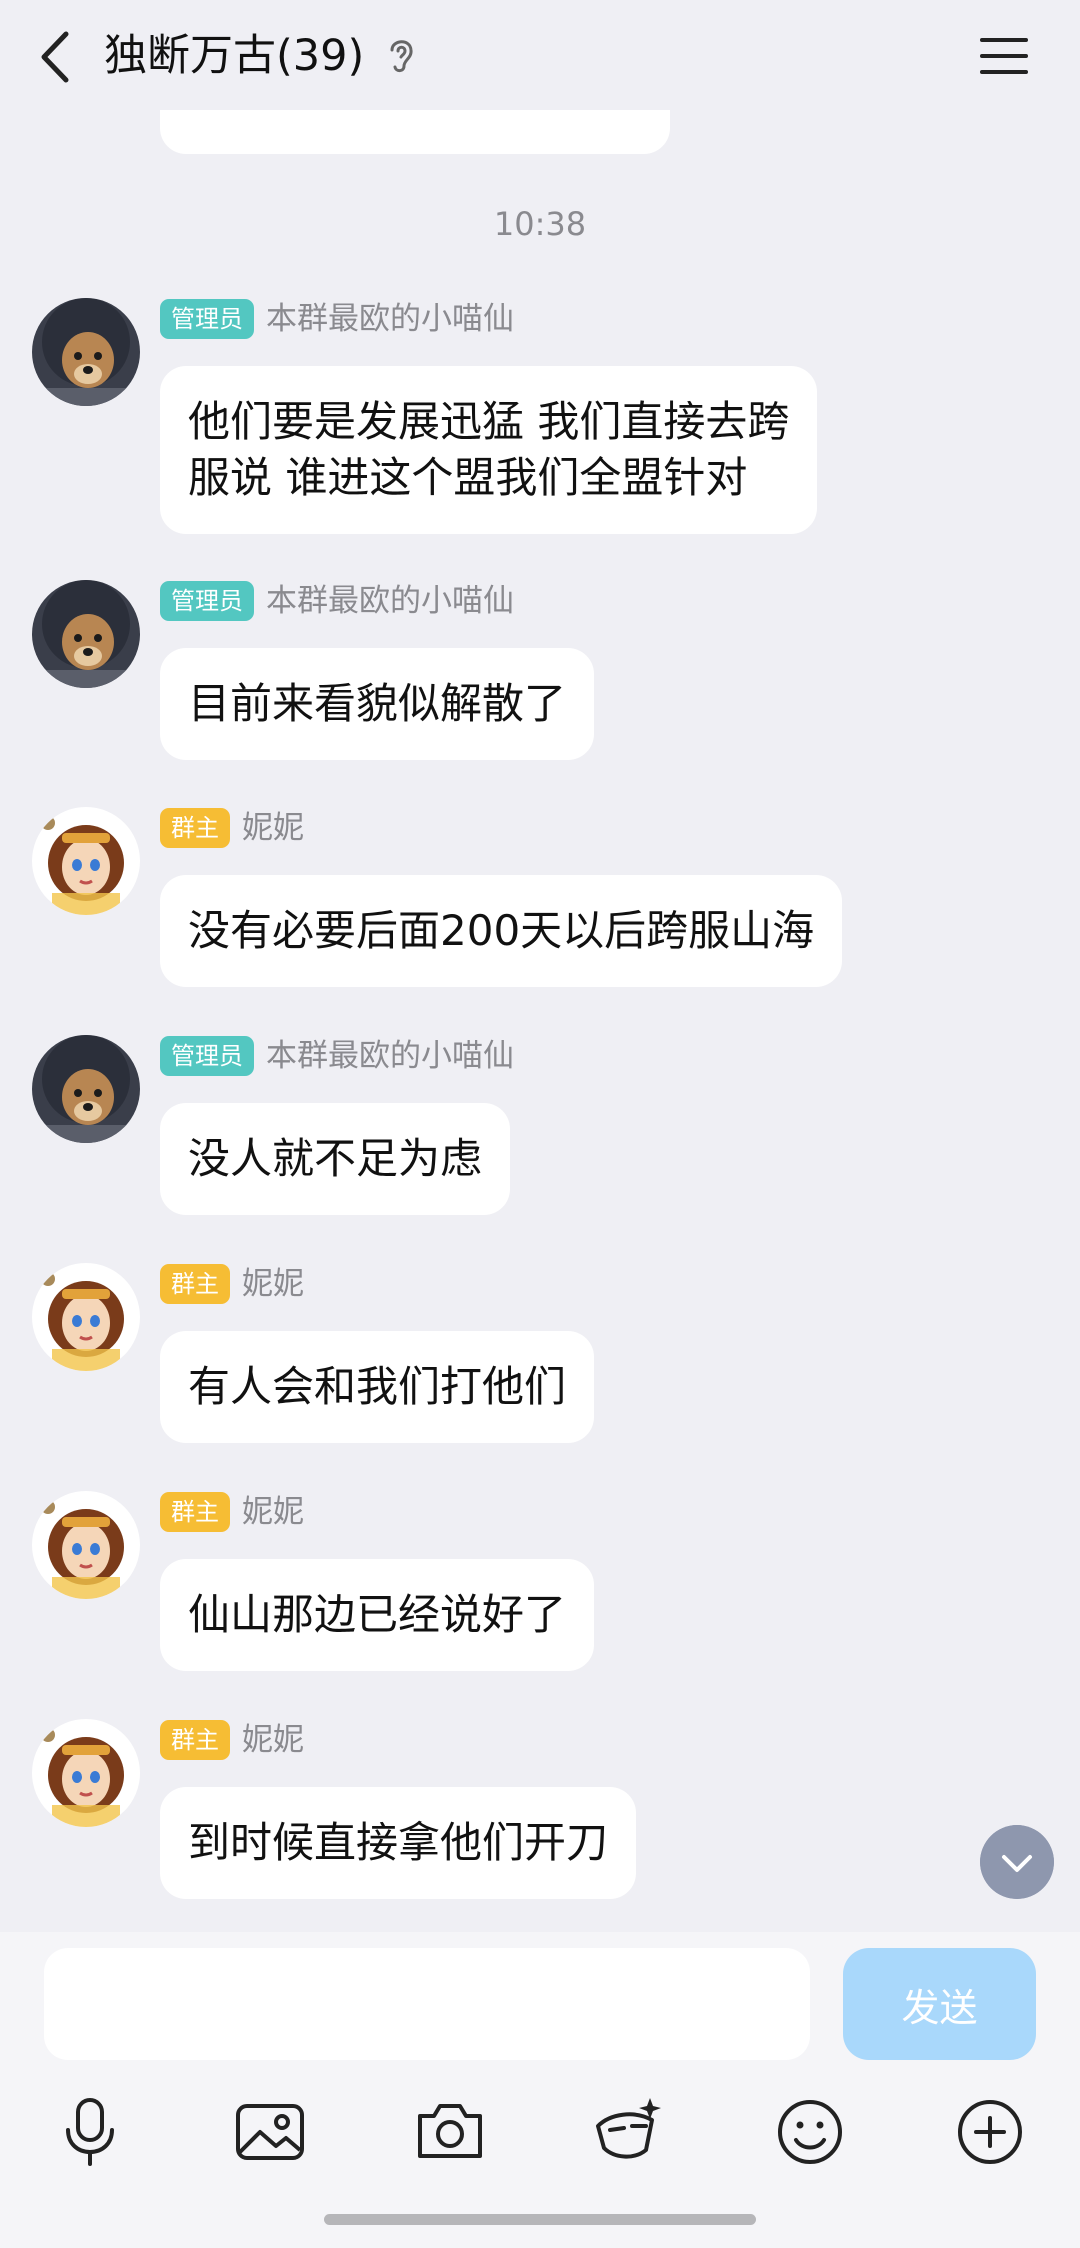 This screenshot has width=1080, height=2248. Describe the element at coordinates (90, 2132) in the screenshot. I see `microphone-icon` at that location.